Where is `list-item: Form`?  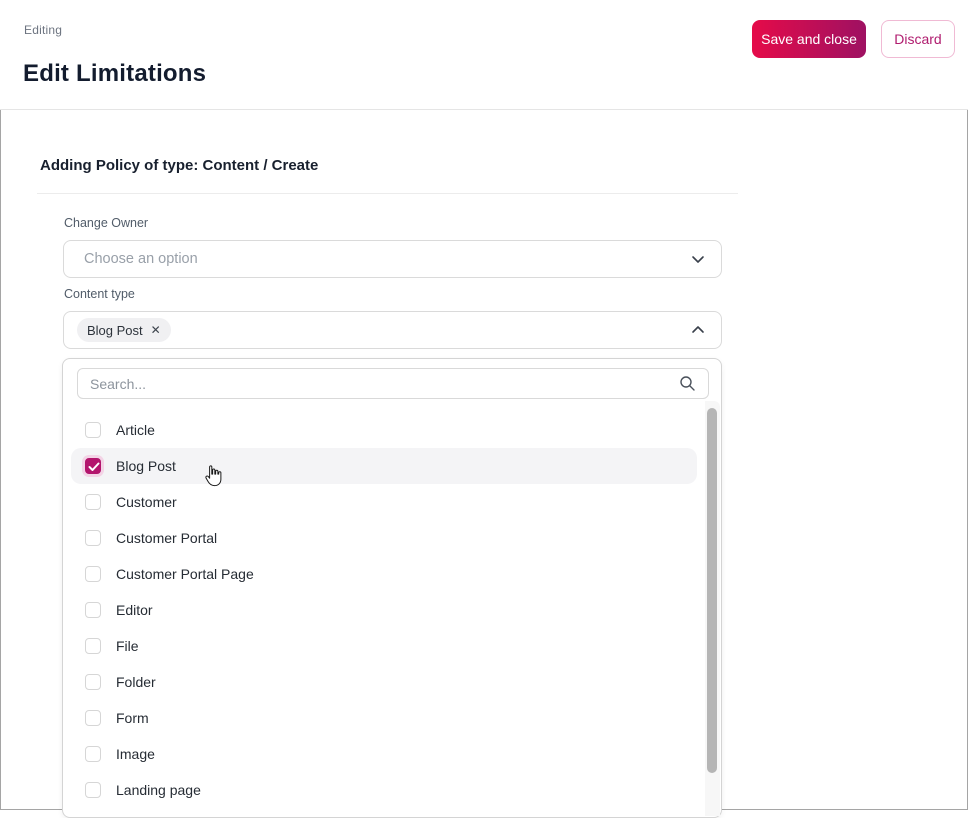 list-item: Form is located at coordinates (384, 718).